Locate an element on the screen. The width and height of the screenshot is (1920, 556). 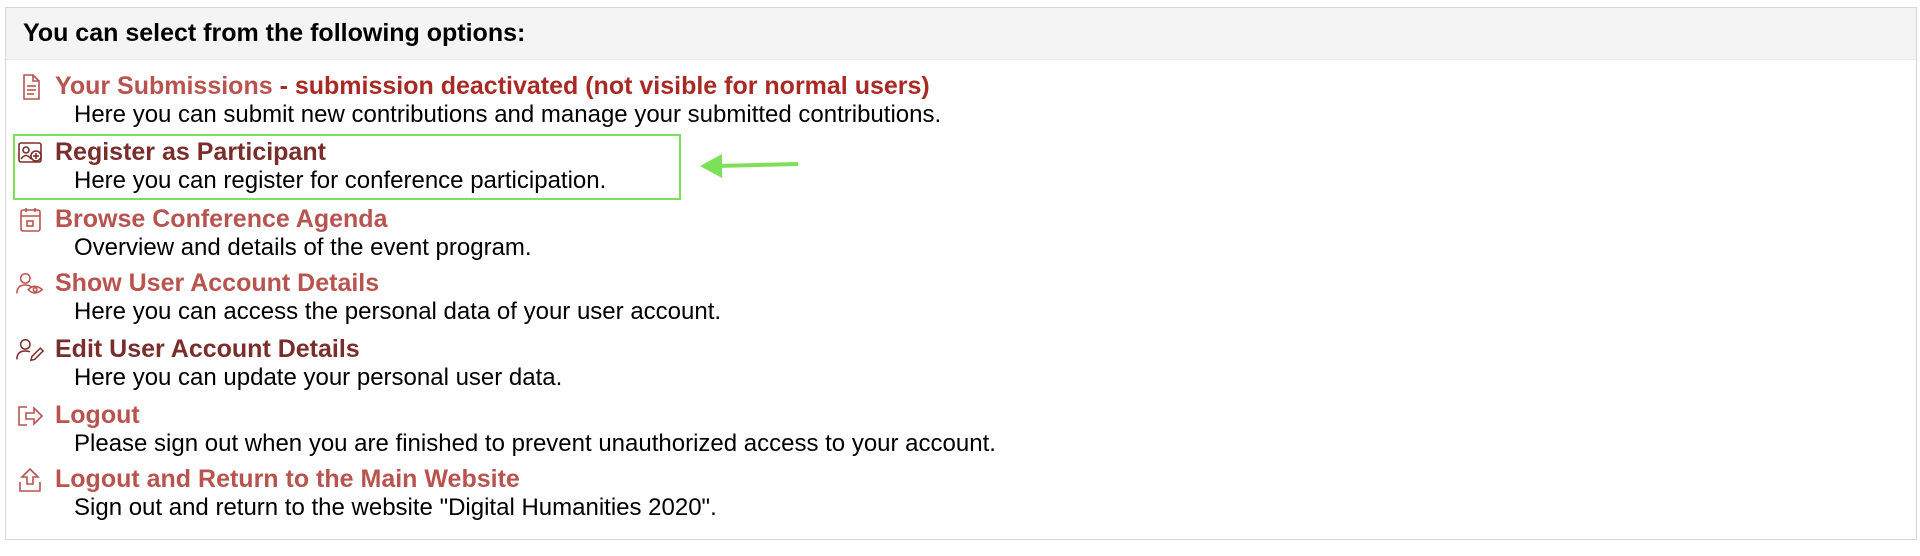
user-eye-icon is located at coordinates (30, 284).